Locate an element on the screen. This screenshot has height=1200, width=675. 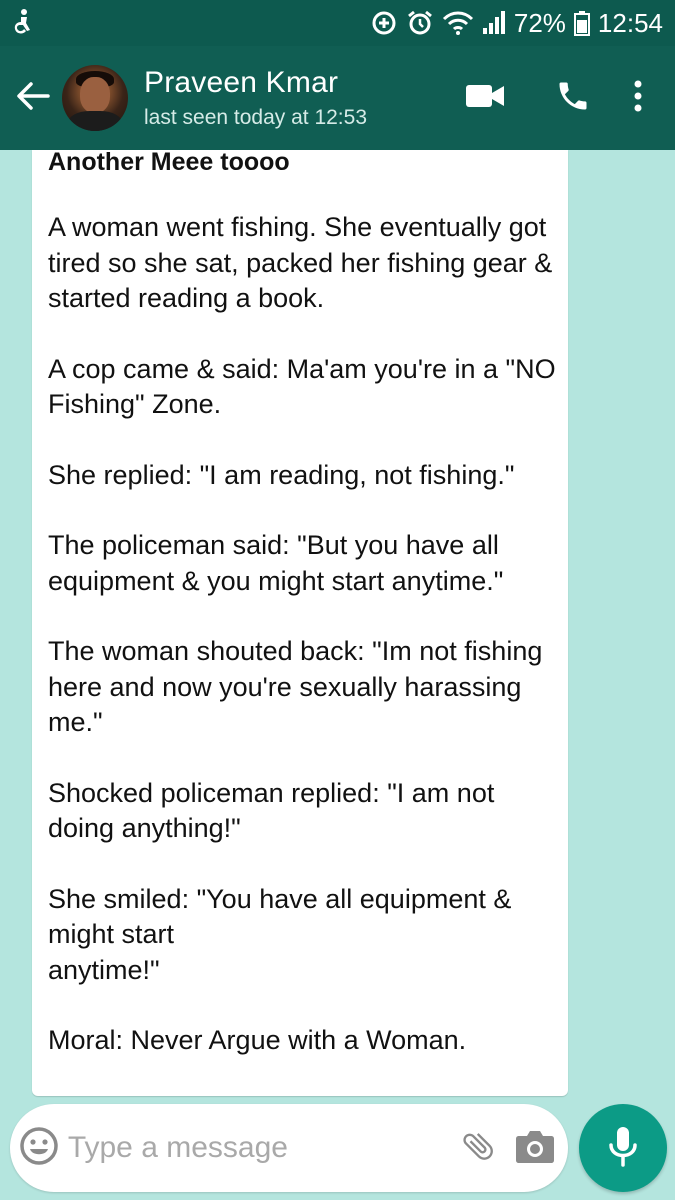
more-vert-icon is located at coordinates (638, 98).